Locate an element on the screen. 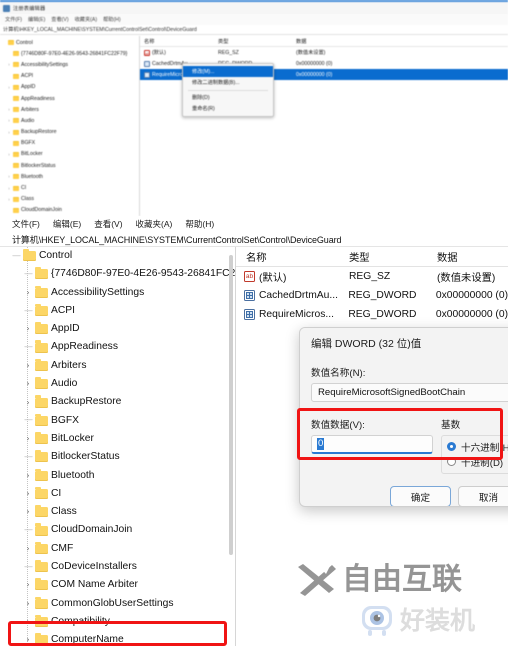  top-tree-item-label: {7746D80F-97E0-4E26-9543-26841FC22F79} is located at coordinates (74, 53).